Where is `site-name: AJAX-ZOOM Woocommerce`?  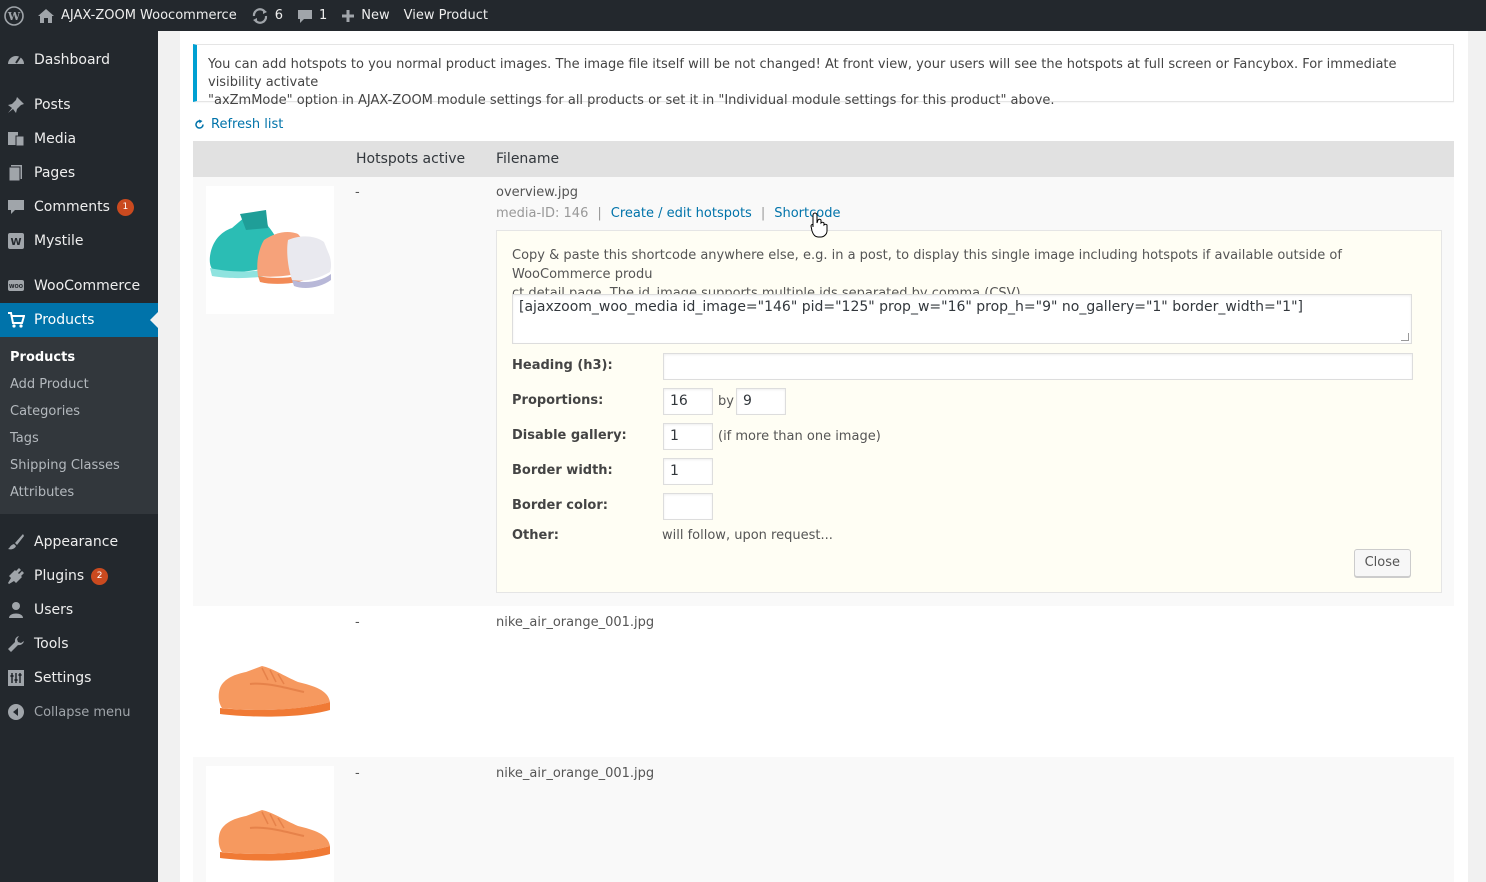
site-name: AJAX-ZOOM Woocommerce is located at coordinates (149, 15).